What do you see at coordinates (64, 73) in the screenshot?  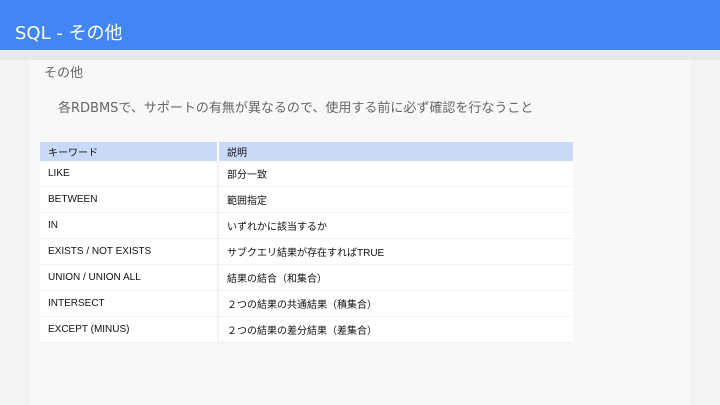 I see `section-title: その他` at bounding box center [64, 73].